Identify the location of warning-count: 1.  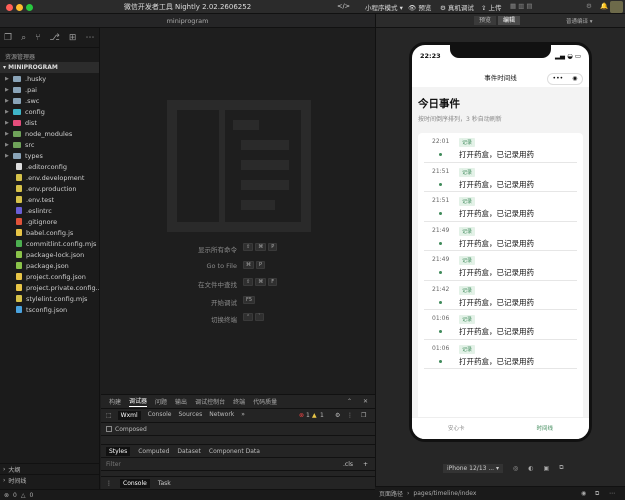
(322, 415).